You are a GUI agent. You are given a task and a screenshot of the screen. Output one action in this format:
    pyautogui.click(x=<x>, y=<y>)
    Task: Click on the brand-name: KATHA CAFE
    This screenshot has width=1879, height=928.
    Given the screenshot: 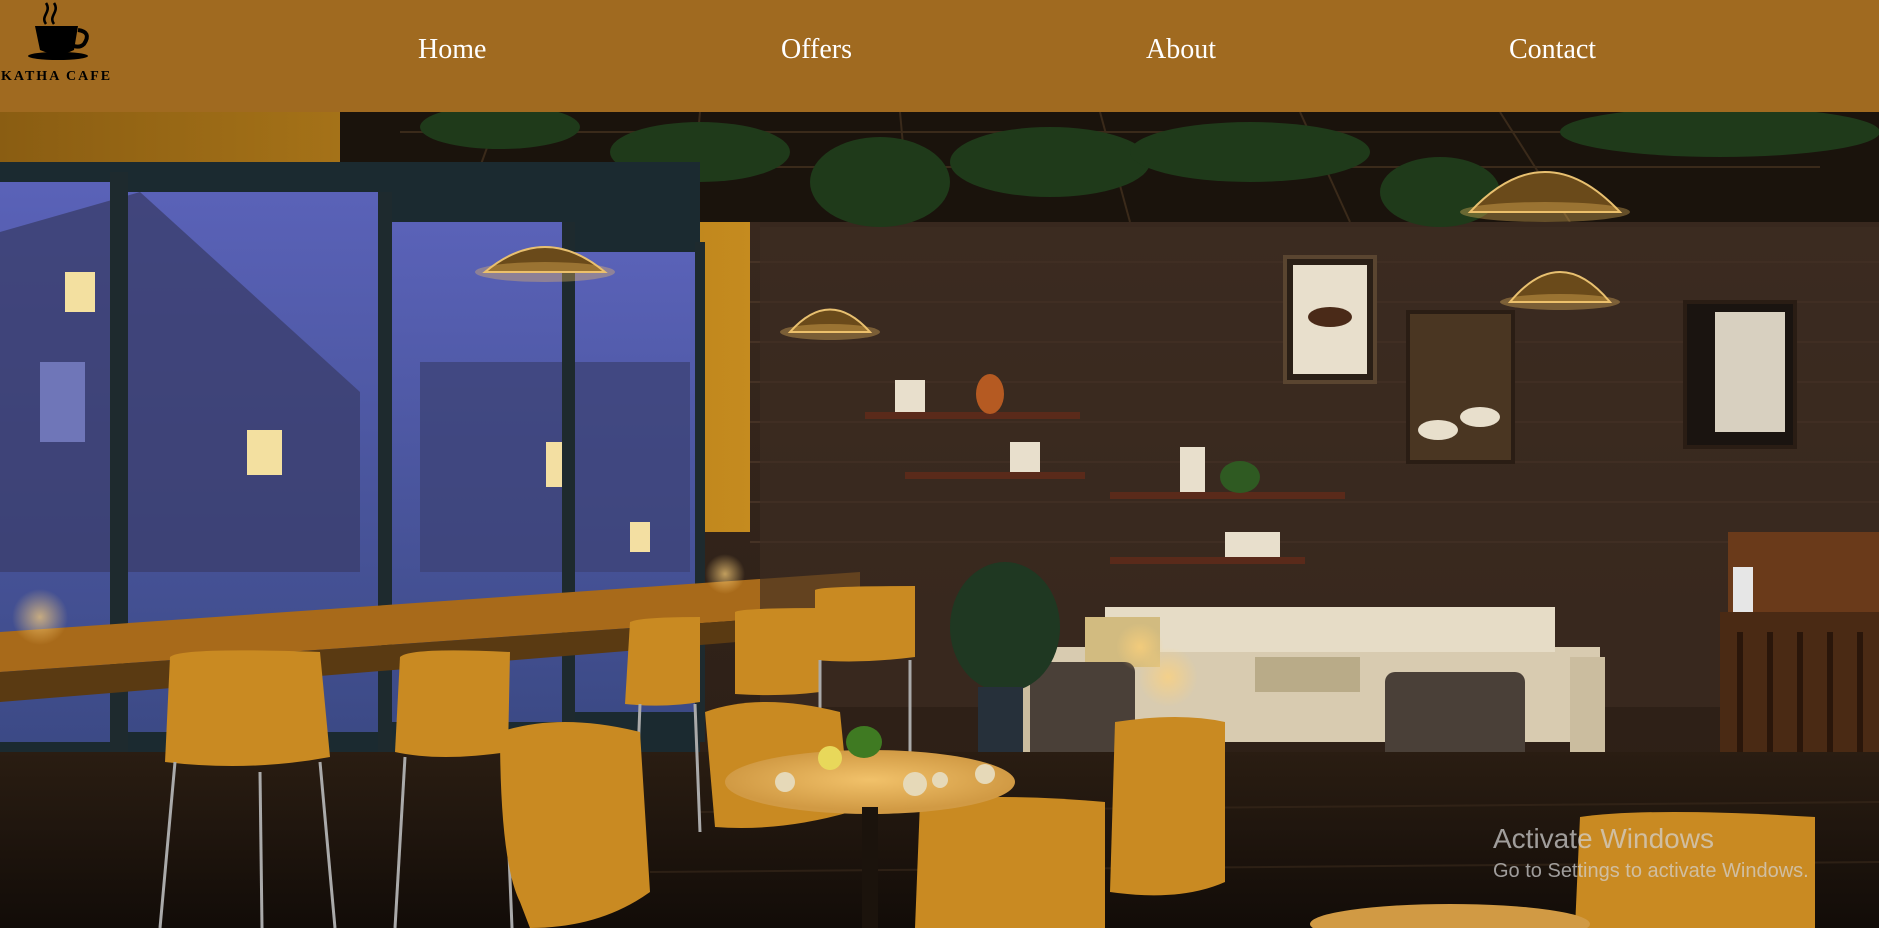 What is the action you would take?
    pyautogui.click(x=57, y=76)
    